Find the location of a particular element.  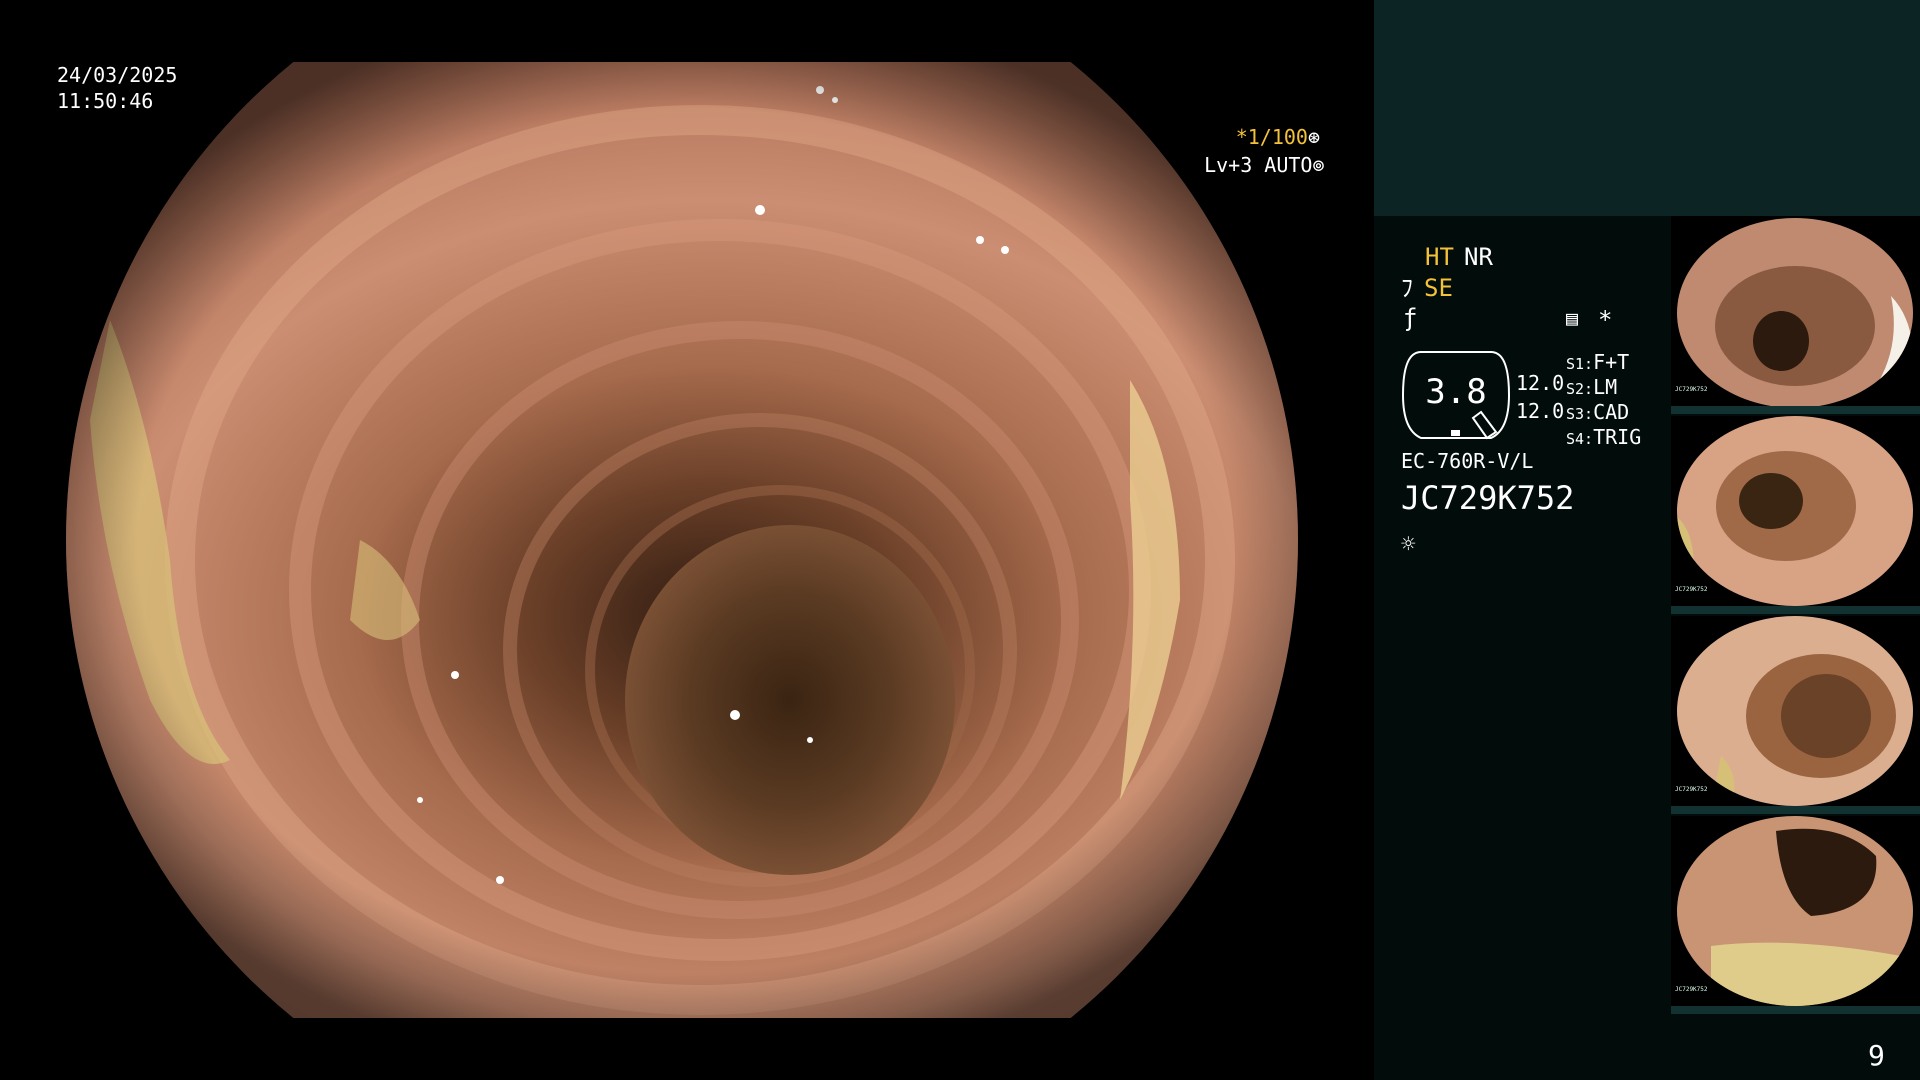

enhance-icon: ﾌ is located at coordinates (1407, 288).